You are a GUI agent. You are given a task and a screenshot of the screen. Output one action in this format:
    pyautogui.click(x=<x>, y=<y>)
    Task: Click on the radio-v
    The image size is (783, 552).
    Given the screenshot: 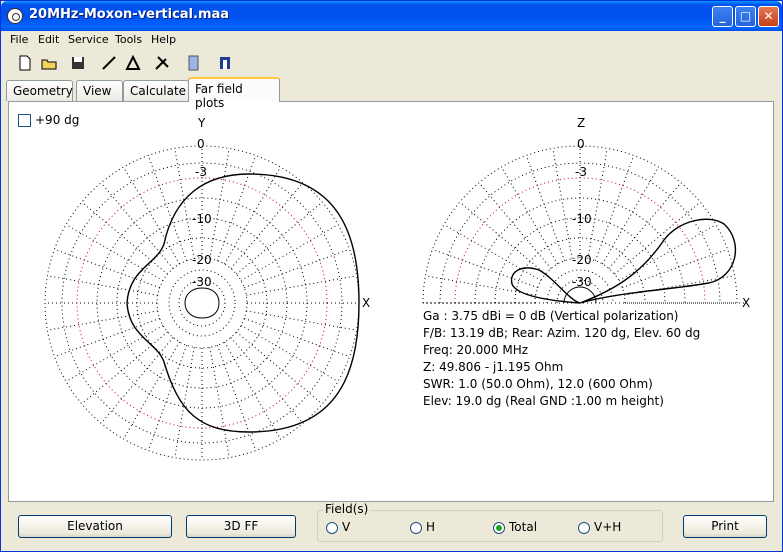 What is the action you would take?
    pyautogui.click(x=332, y=528)
    